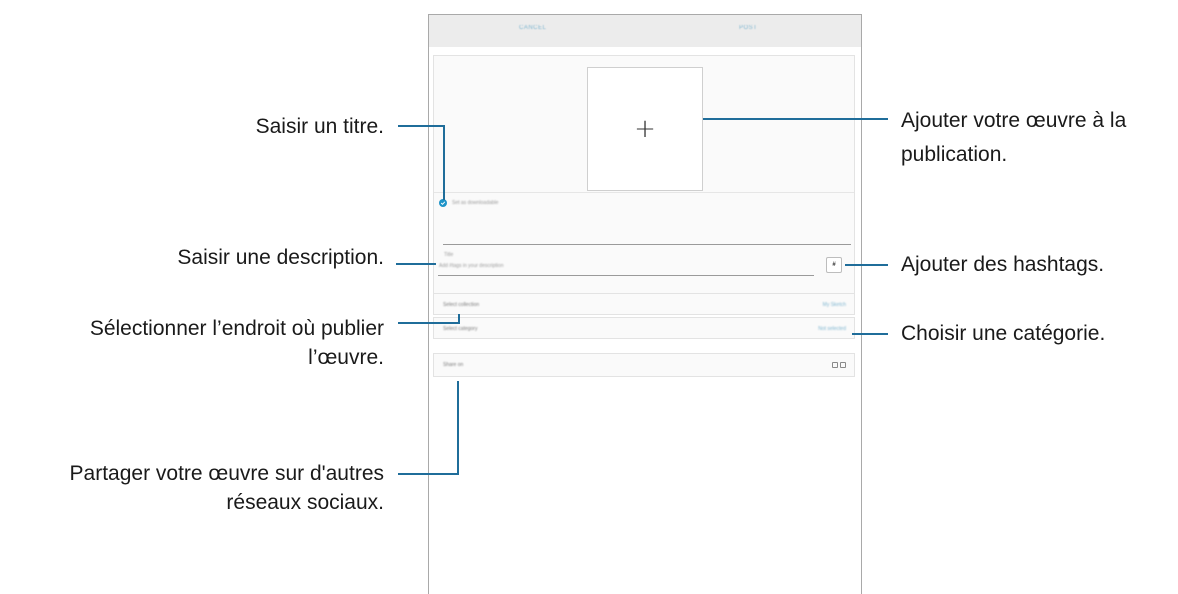 The width and height of the screenshot is (1178, 594). What do you see at coordinates (626, 275) in the screenshot?
I see `description-input-underline` at bounding box center [626, 275].